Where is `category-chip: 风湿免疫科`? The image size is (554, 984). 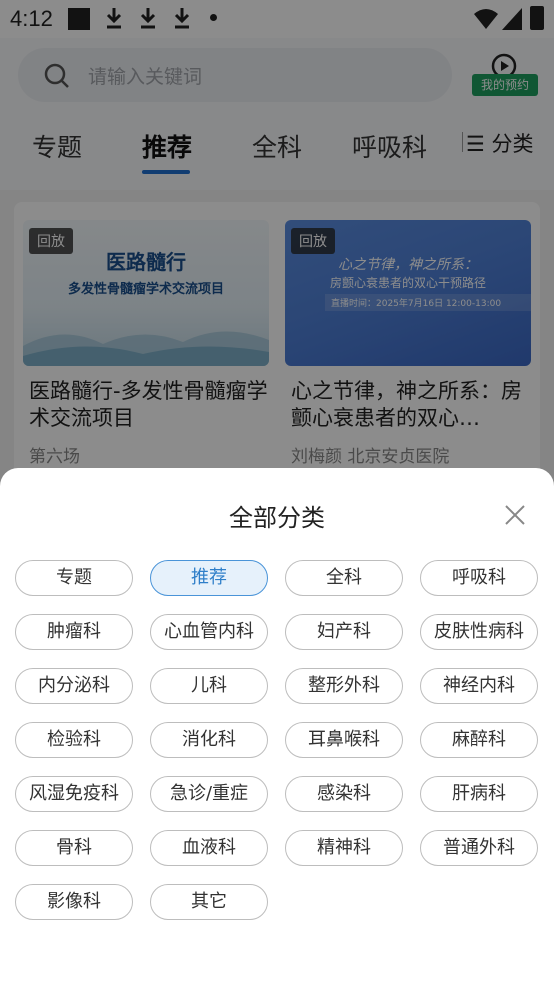
category-chip: 风湿免疫科 is located at coordinates (74, 794).